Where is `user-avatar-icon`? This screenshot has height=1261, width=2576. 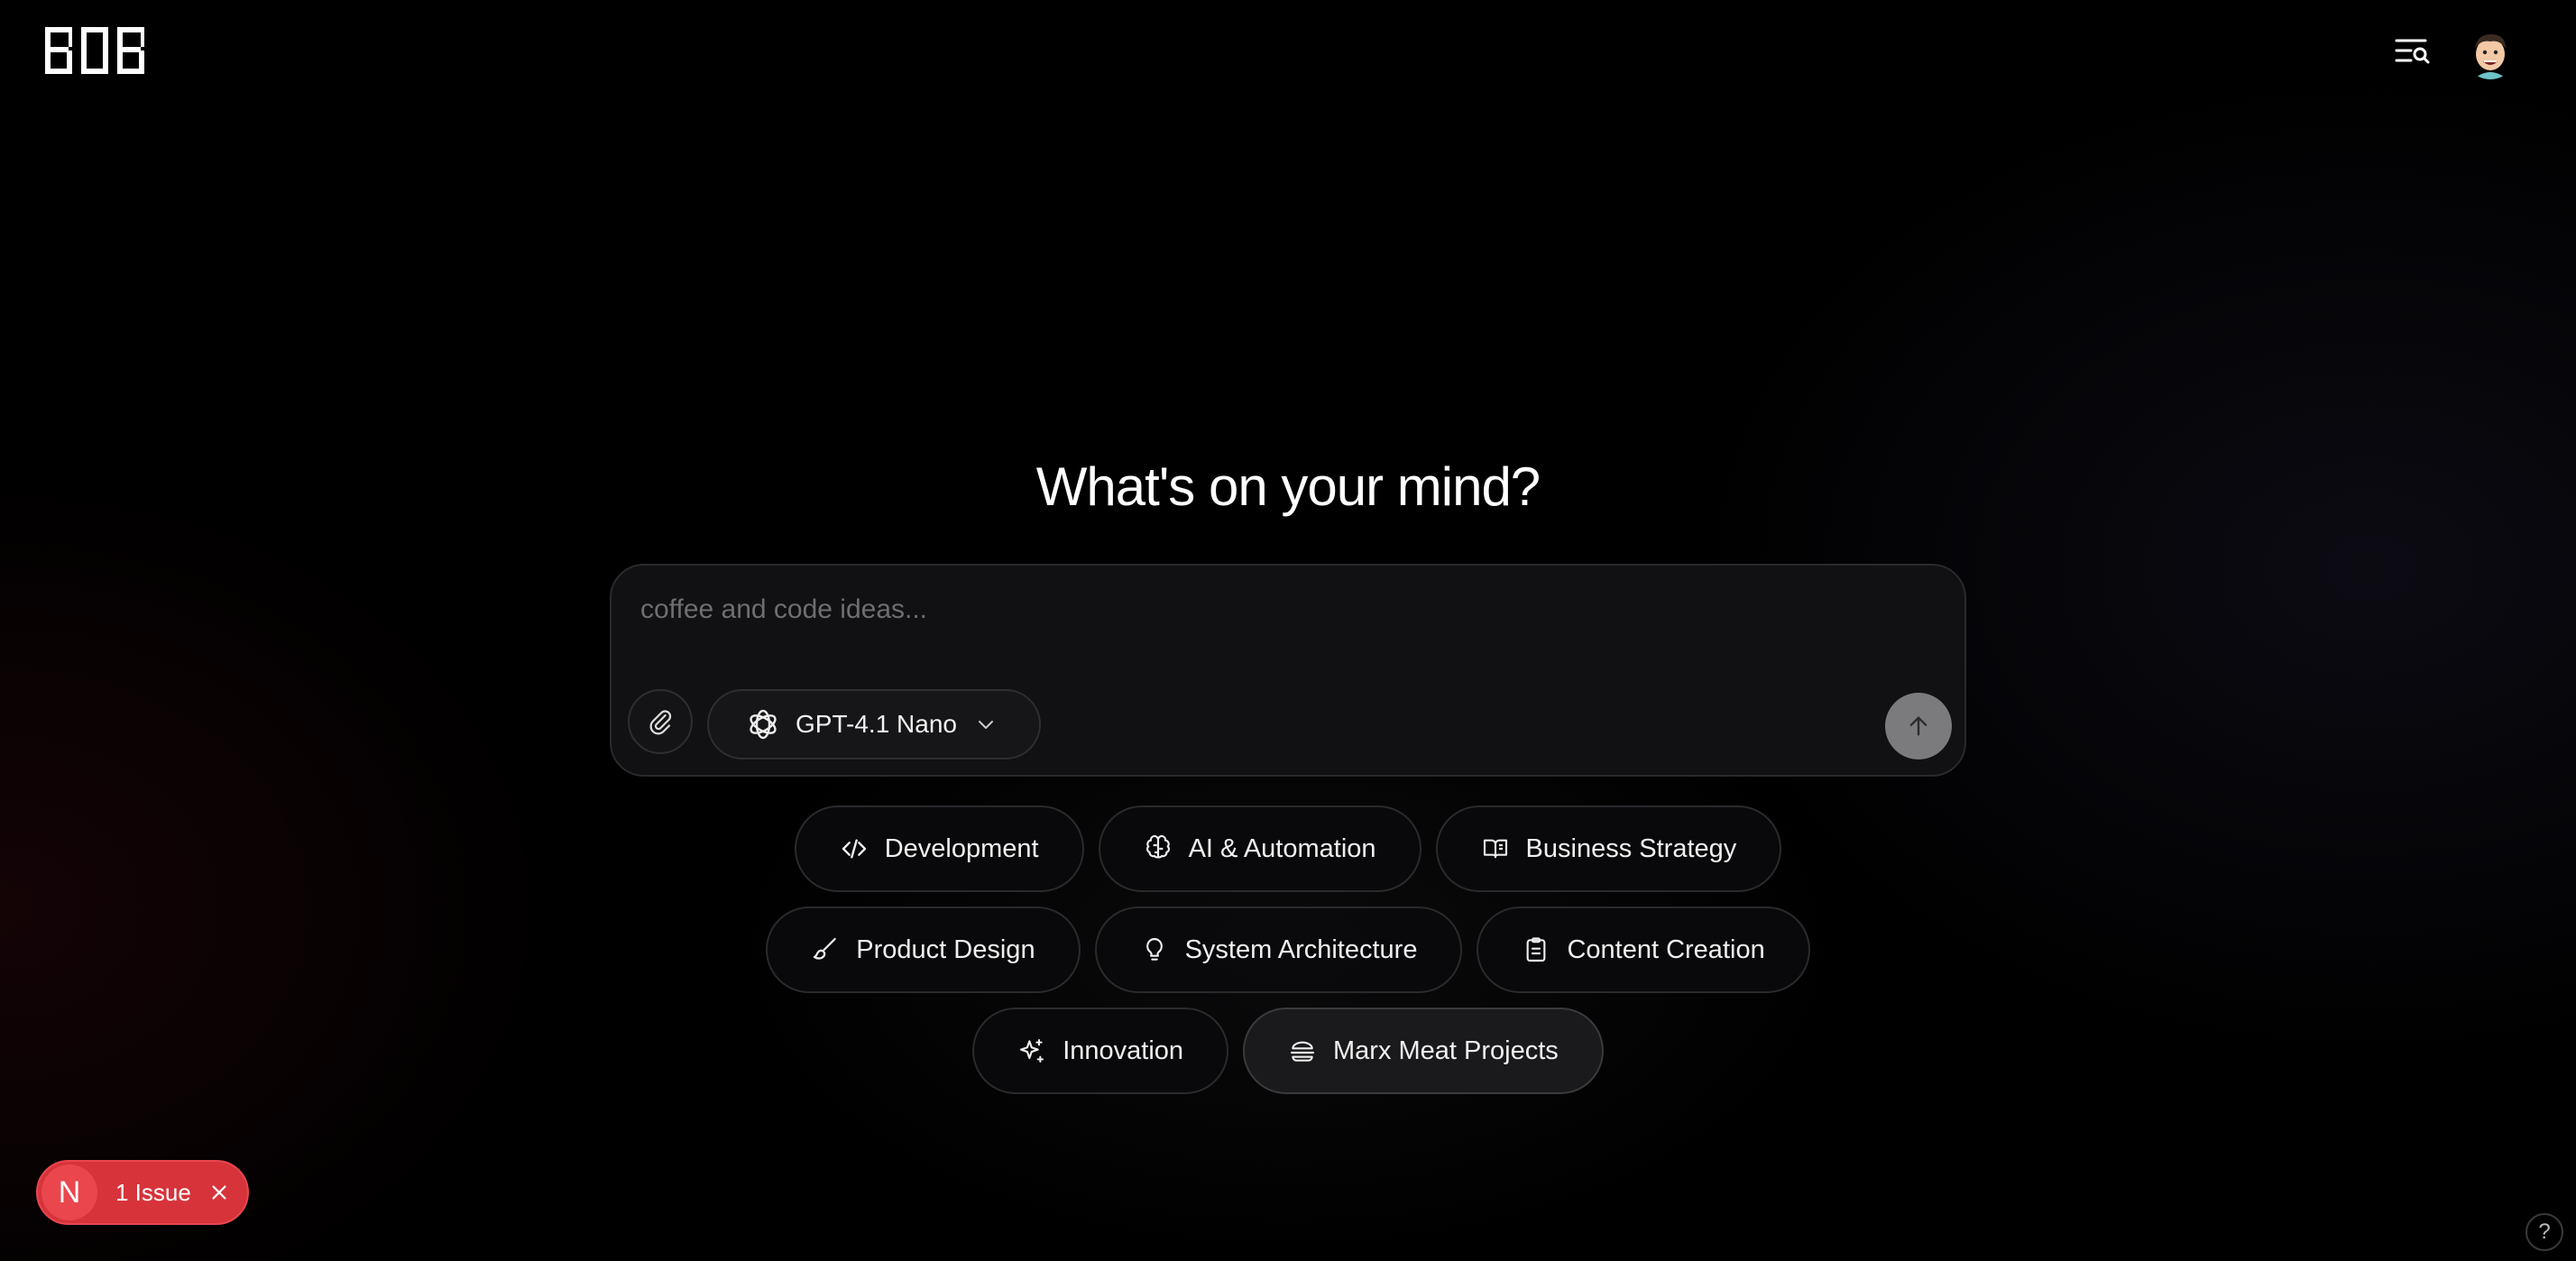 user-avatar-icon is located at coordinates (2490, 53).